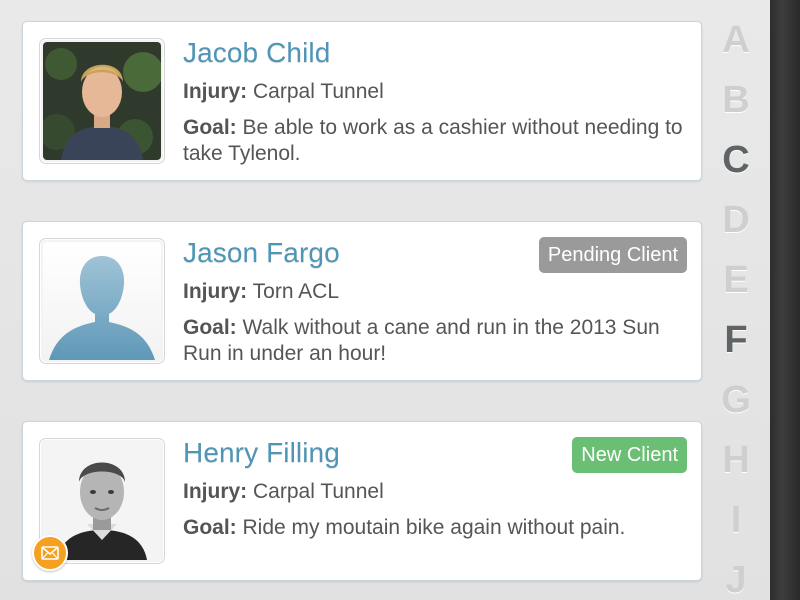 Image resolution: width=800 pixels, height=600 pixels. I want to click on status-badge-new: New Client, so click(629, 455).